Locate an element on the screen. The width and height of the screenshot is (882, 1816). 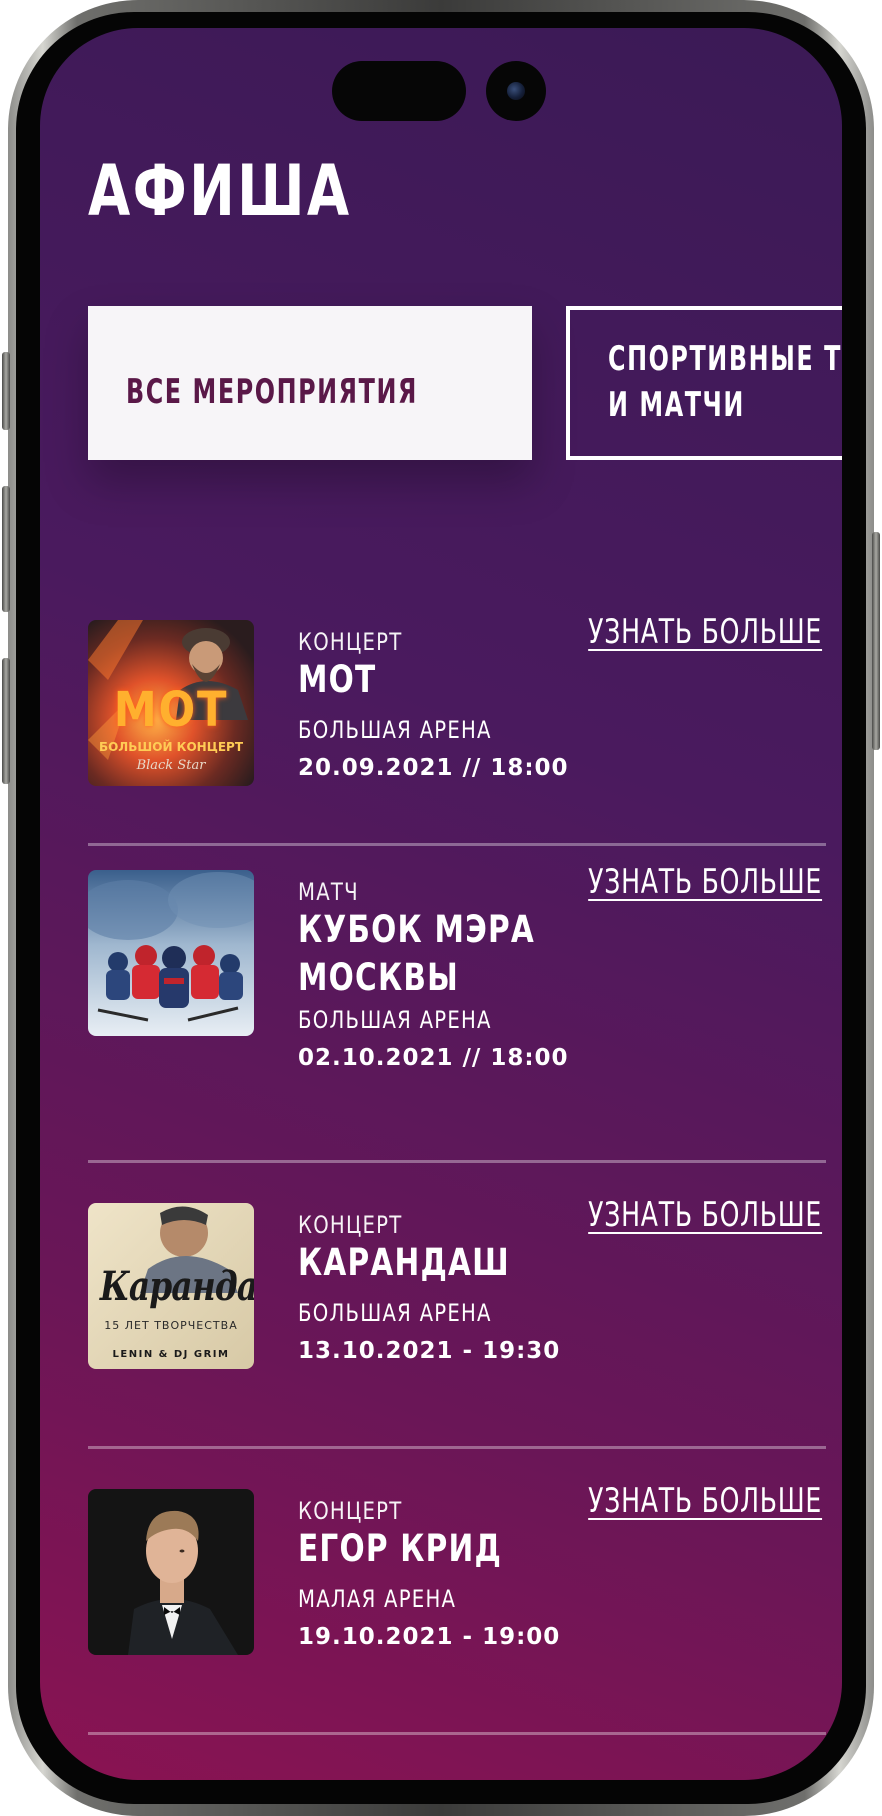
event-title: КУБОК МЭРА МОСКВЫ is located at coordinates (416, 954).